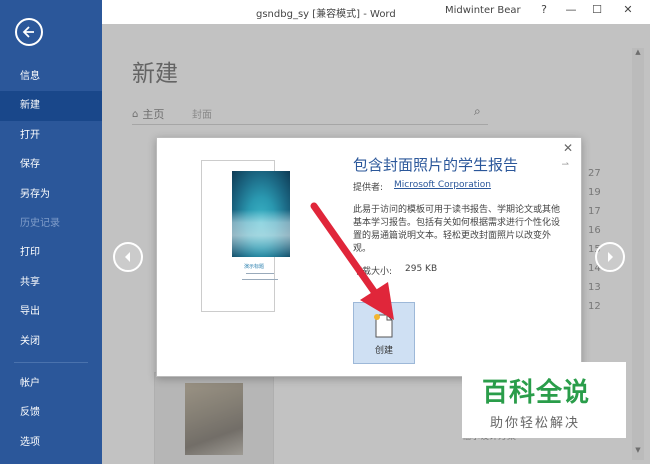 The image size is (650, 464). I want to click on help-button: ?, so click(544, 9).